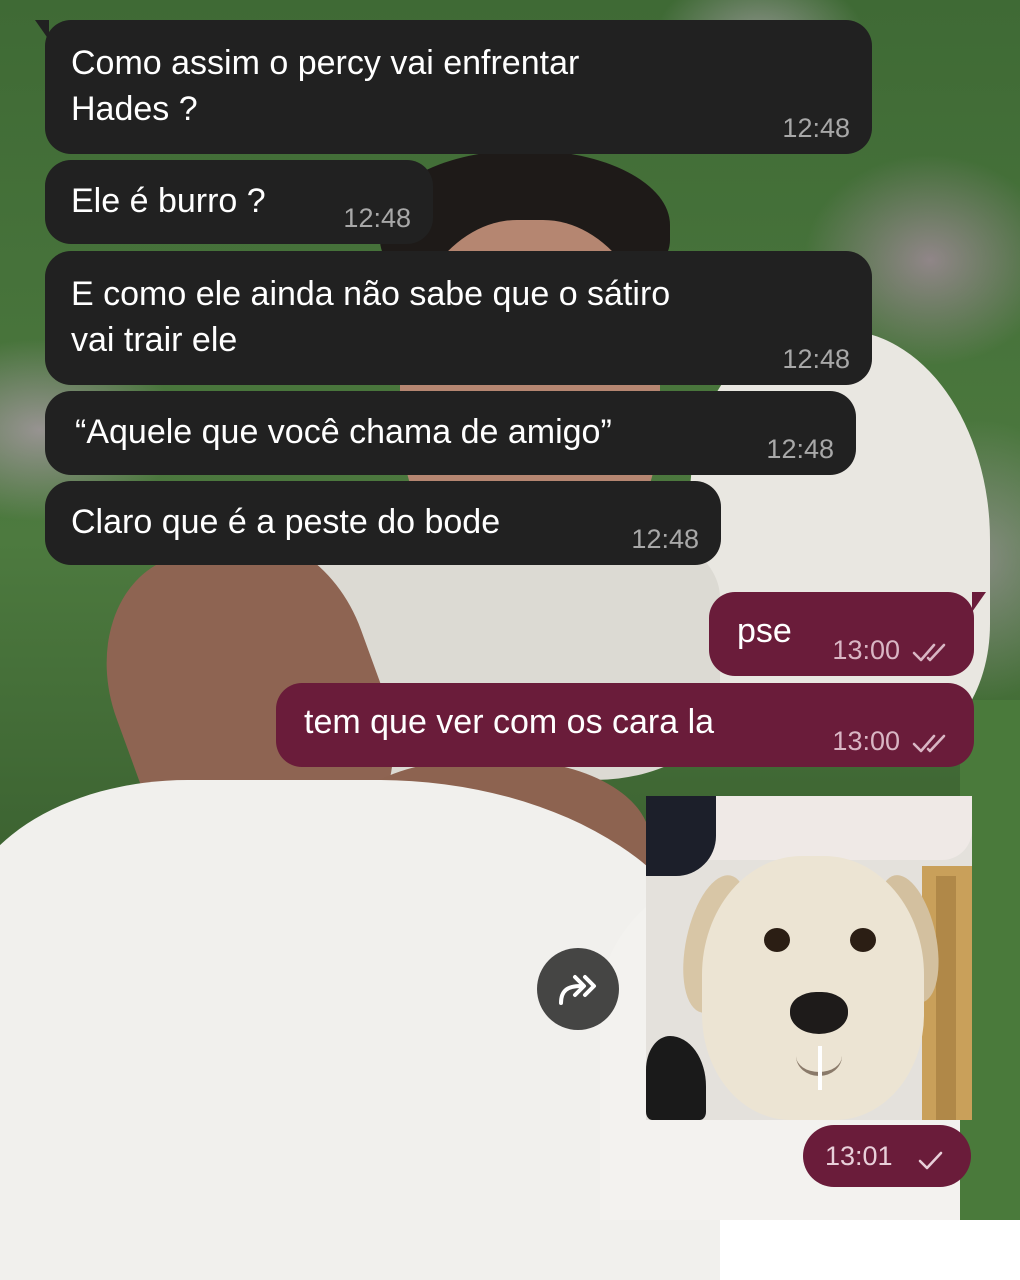 The width and height of the screenshot is (1020, 1280). What do you see at coordinates (847, 634) in the screenshot?
I see `message-bubble-outgoing: pse 13:00` at bounding box center [847, 634].